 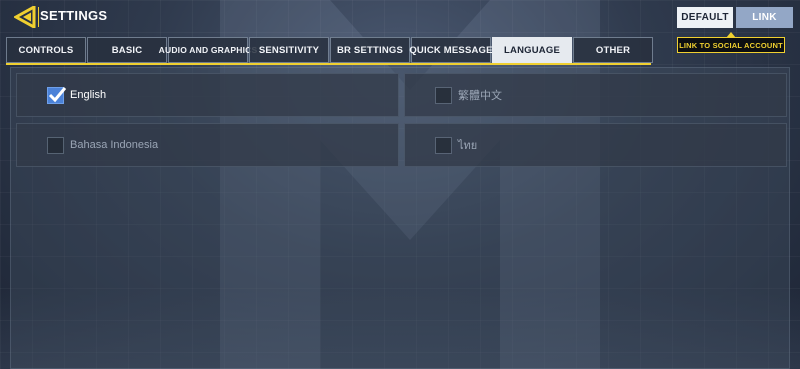 I want to click on language-option-traditional-chinese: 繁體中文, so click(x=595, y=95).